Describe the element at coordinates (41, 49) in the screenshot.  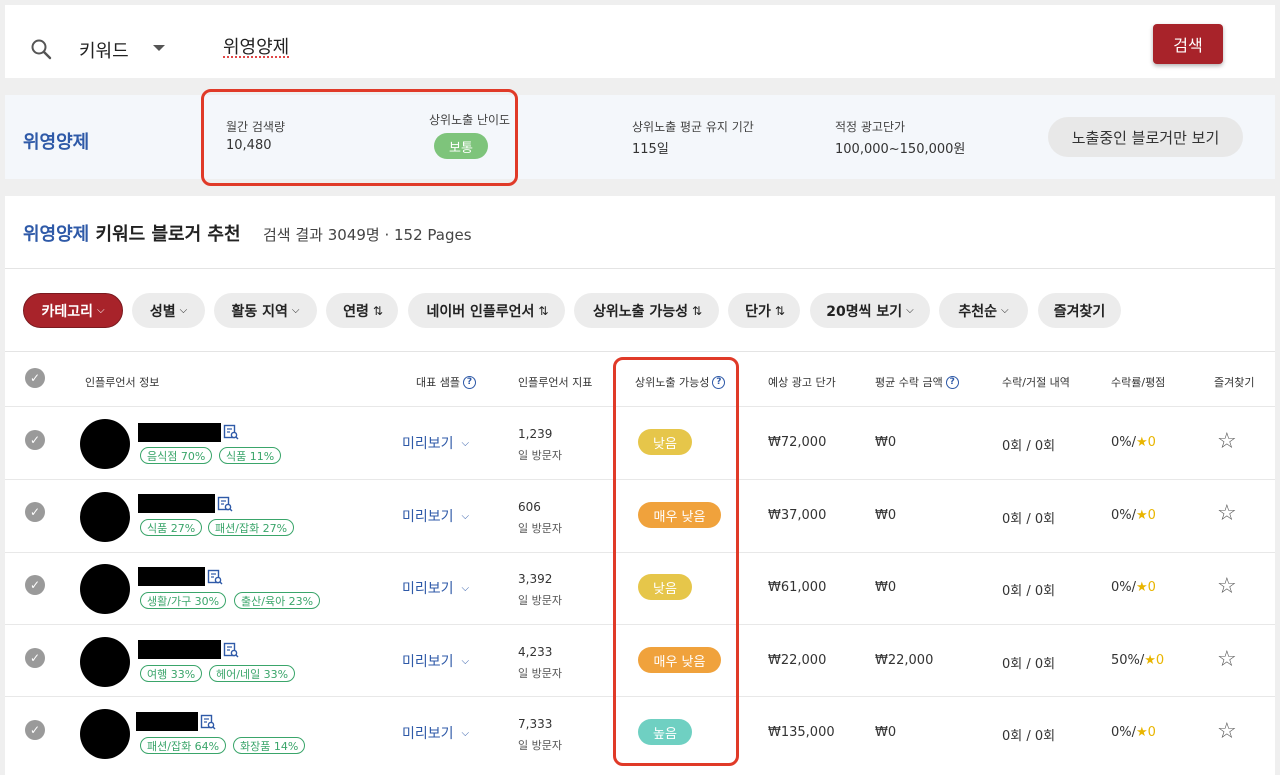
I see `search-icon` at that location.